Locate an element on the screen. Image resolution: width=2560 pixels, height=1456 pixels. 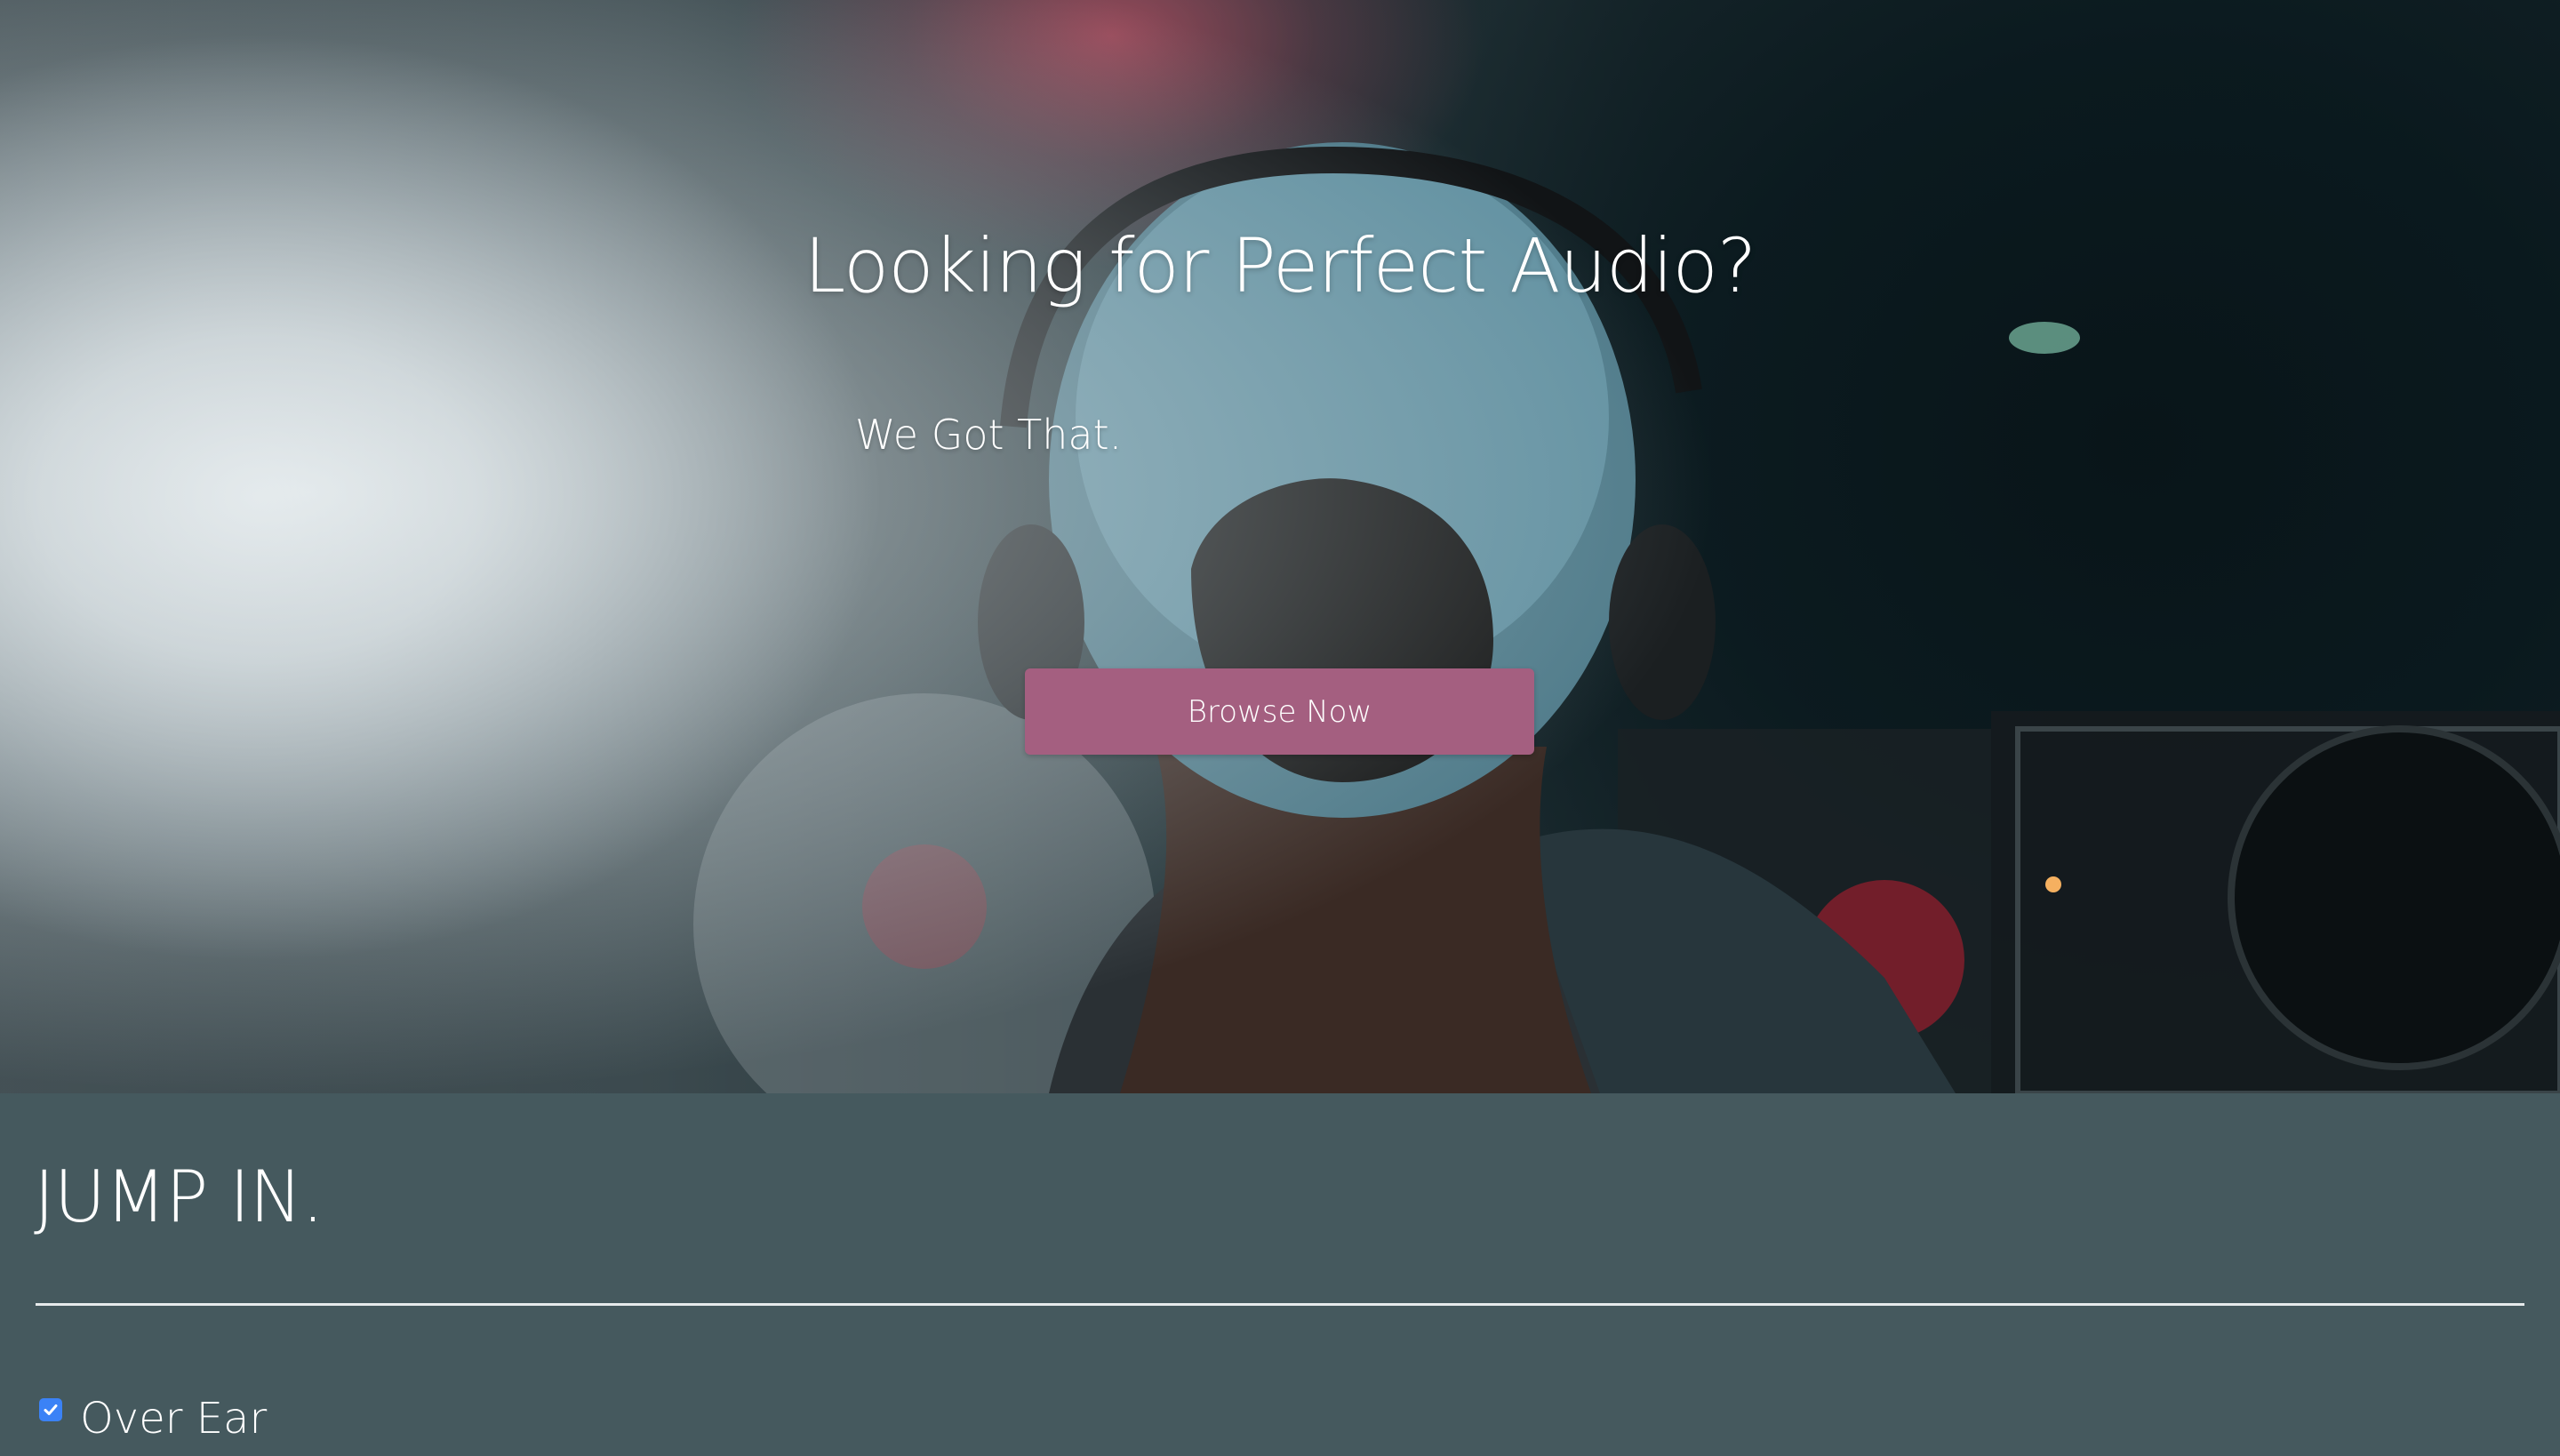
checkmark-icon is located at coordinates (51, 1409).